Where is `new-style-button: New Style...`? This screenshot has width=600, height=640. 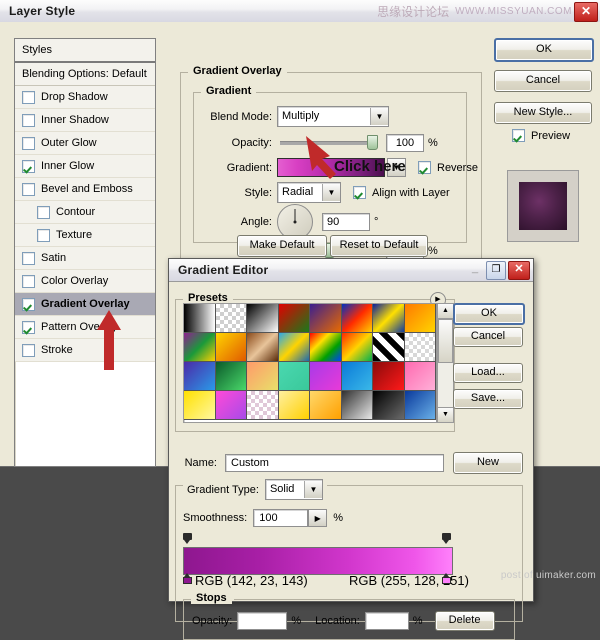
new-style-button: New Style... is located at coordinates (543, 113).